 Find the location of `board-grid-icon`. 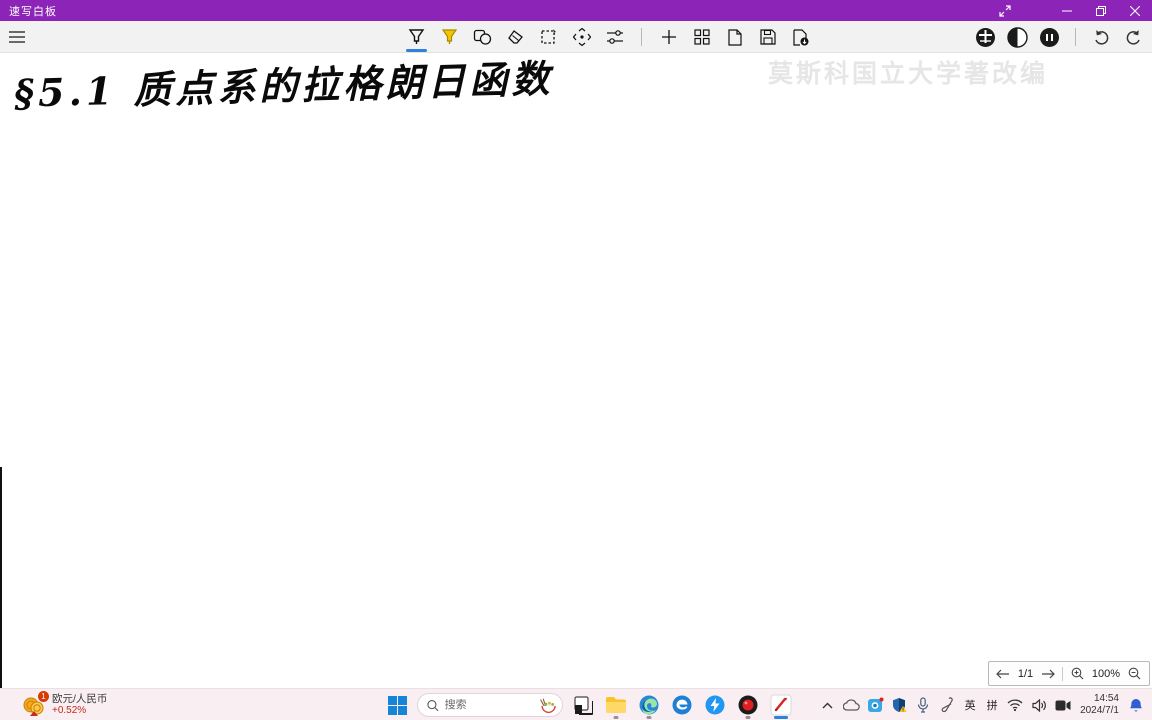

board-grid-icon is located at coordinates (701, 37).